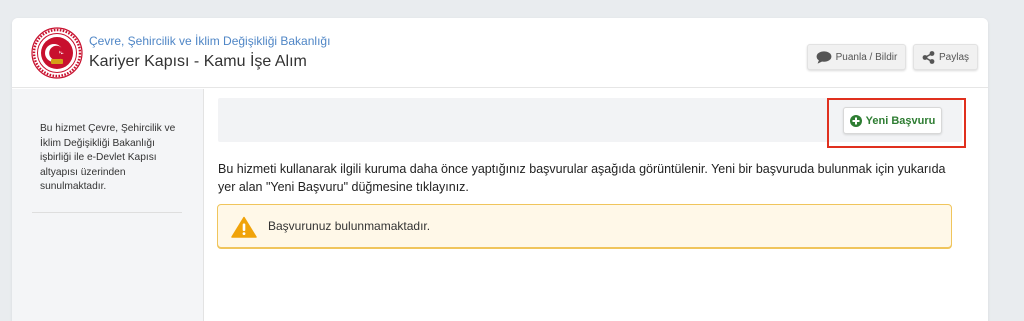 The image size is (1024, 321). Describe the element at coordinates (928, 57) in the screenshot. I see `share-icon` at that location.